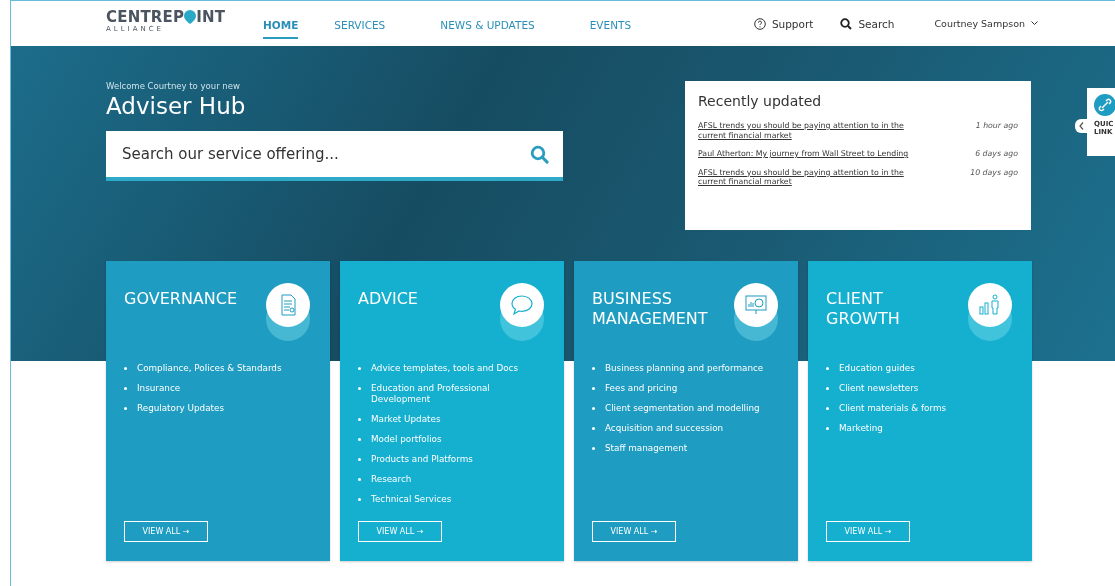  Describe the element at coordinates (360, 23) in the screenshot. I see `nav-tab: SERVICES` at that location.